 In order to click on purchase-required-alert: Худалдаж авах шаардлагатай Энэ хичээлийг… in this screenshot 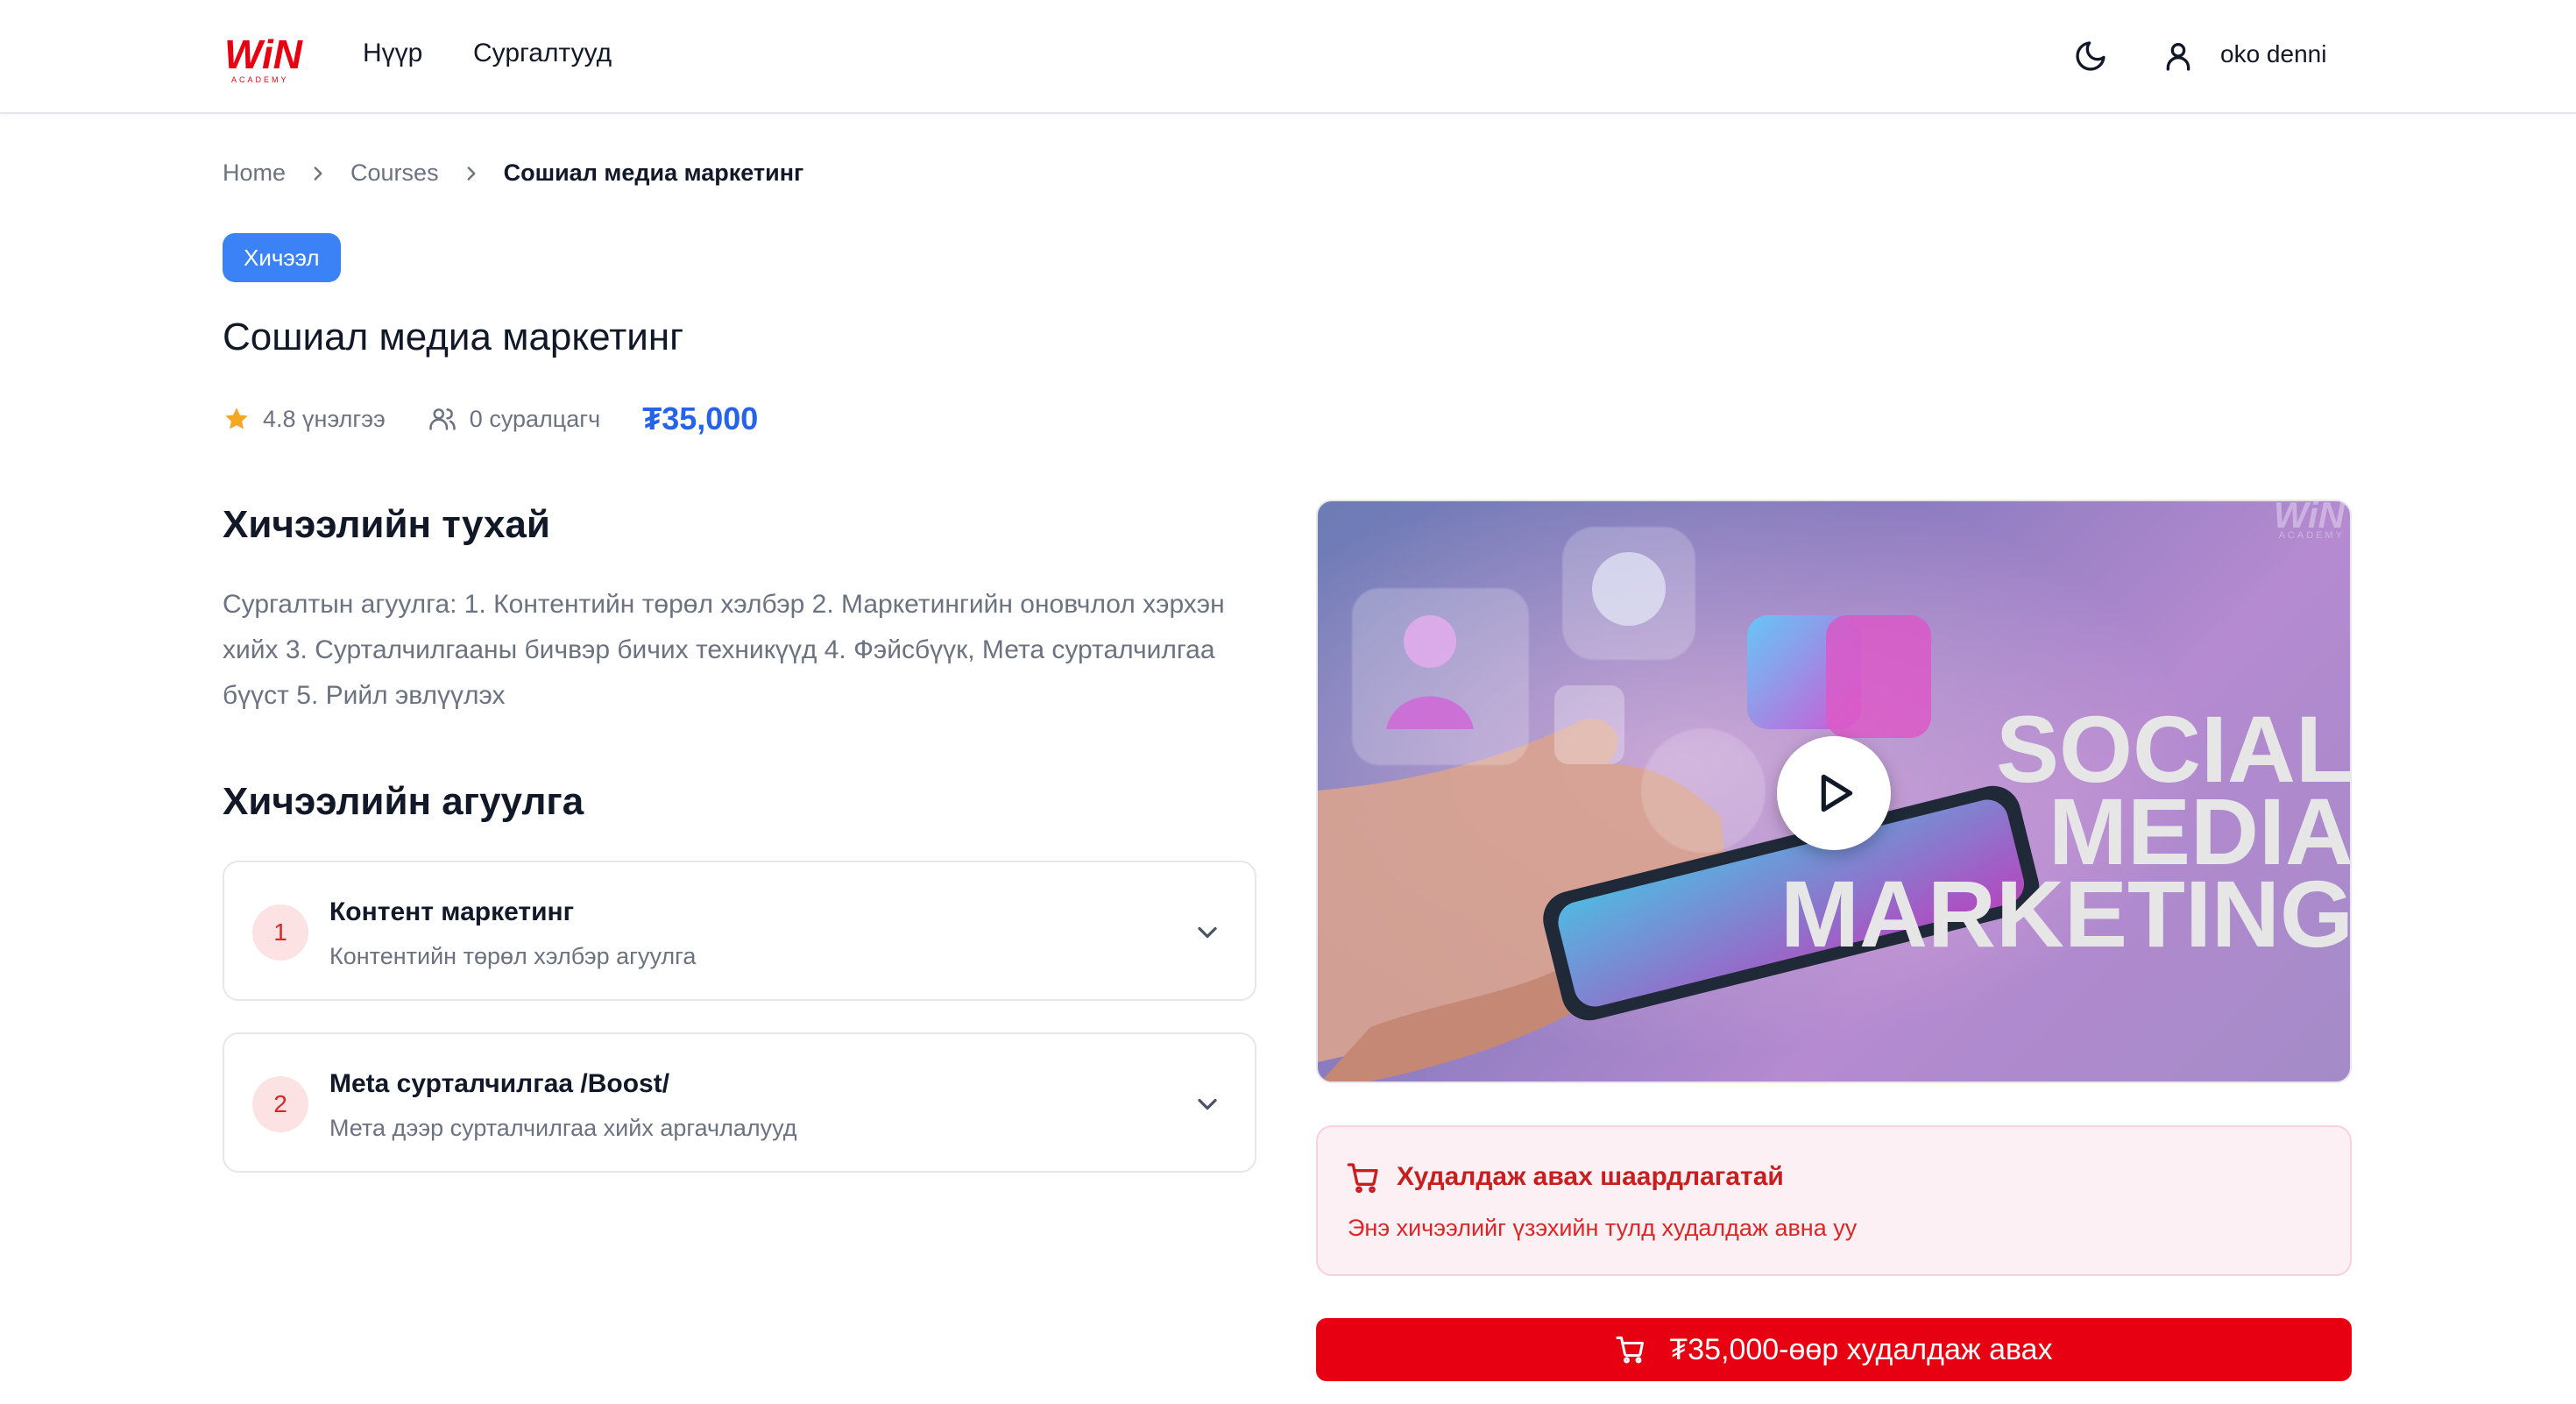, I will do `click(1834, 1200)`.